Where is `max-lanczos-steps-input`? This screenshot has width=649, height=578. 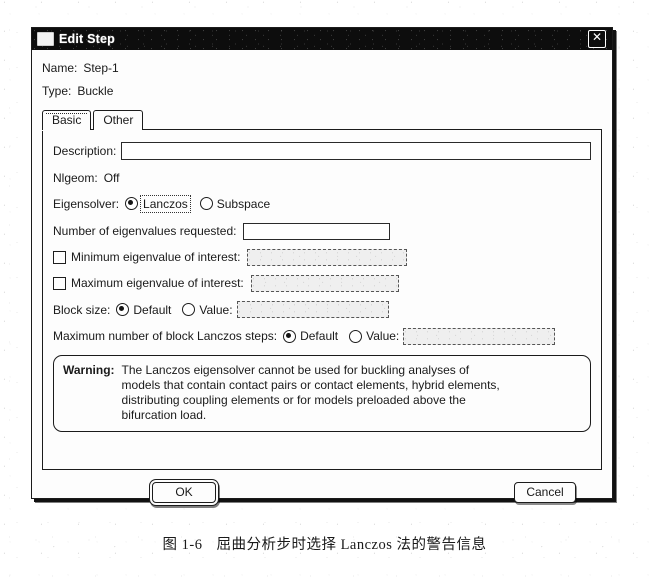
max-lanczos-steps-input is located at coordinates (479, 336).